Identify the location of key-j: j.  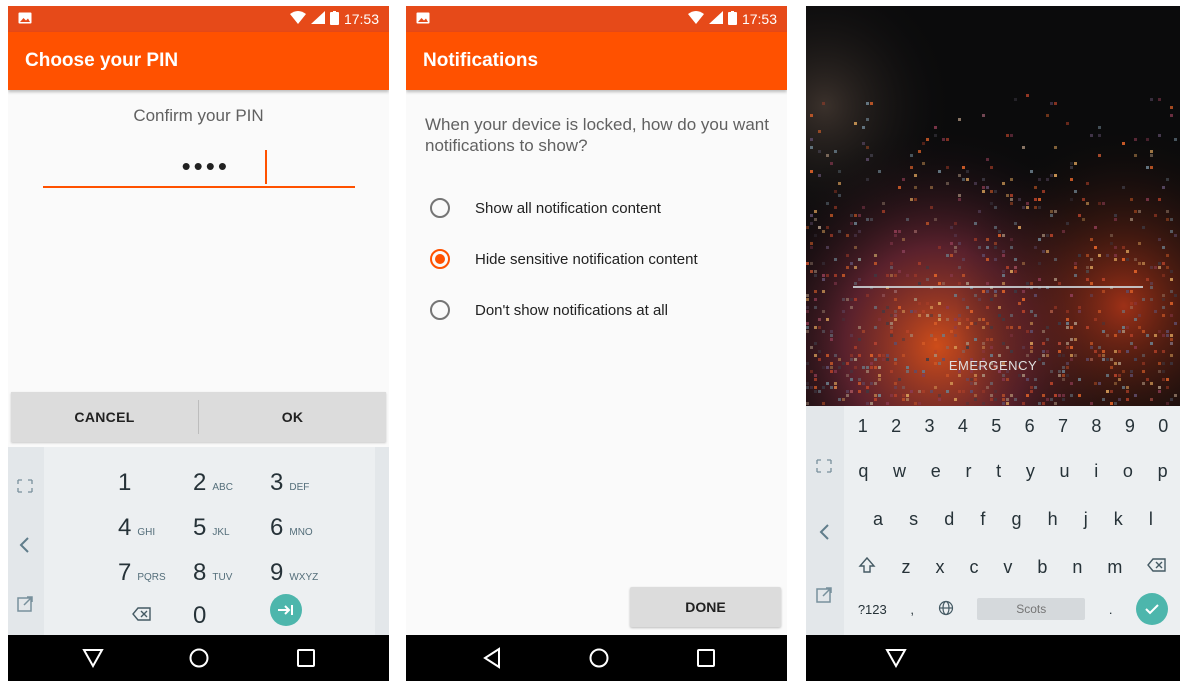
(1086, 519).